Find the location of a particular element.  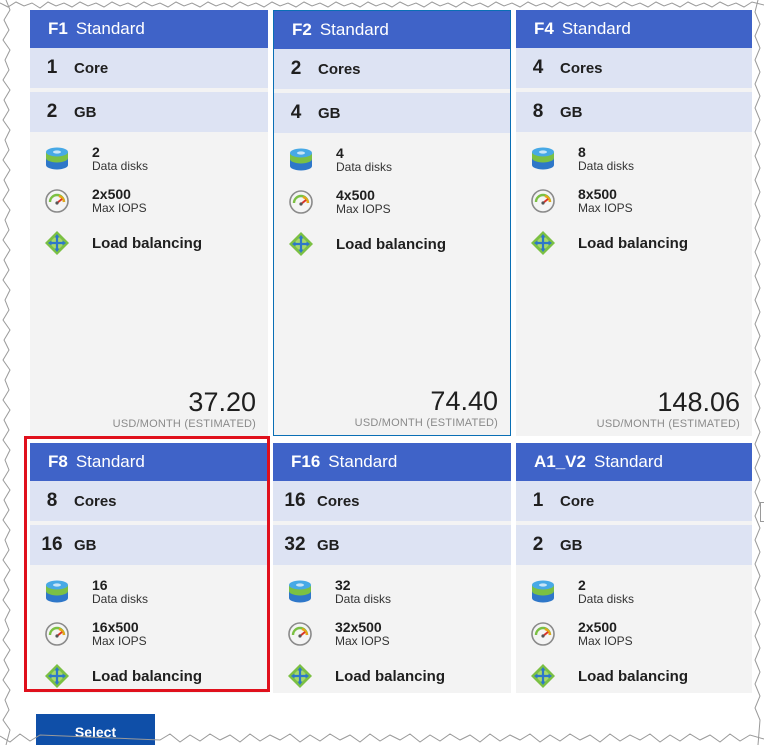

price-block: 37.20 USD/MONTH (ESTIMATED) is located at coordinates (184, 409).